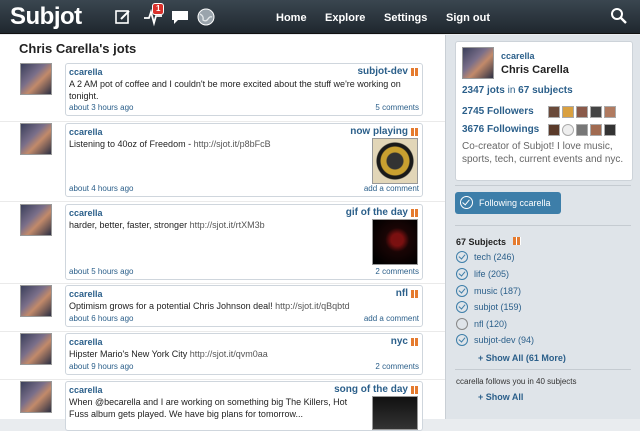  What do you see at coordinates (291, 18) in the screenshot?
I see `nav-home: Home` at bounding box center [291, 18].